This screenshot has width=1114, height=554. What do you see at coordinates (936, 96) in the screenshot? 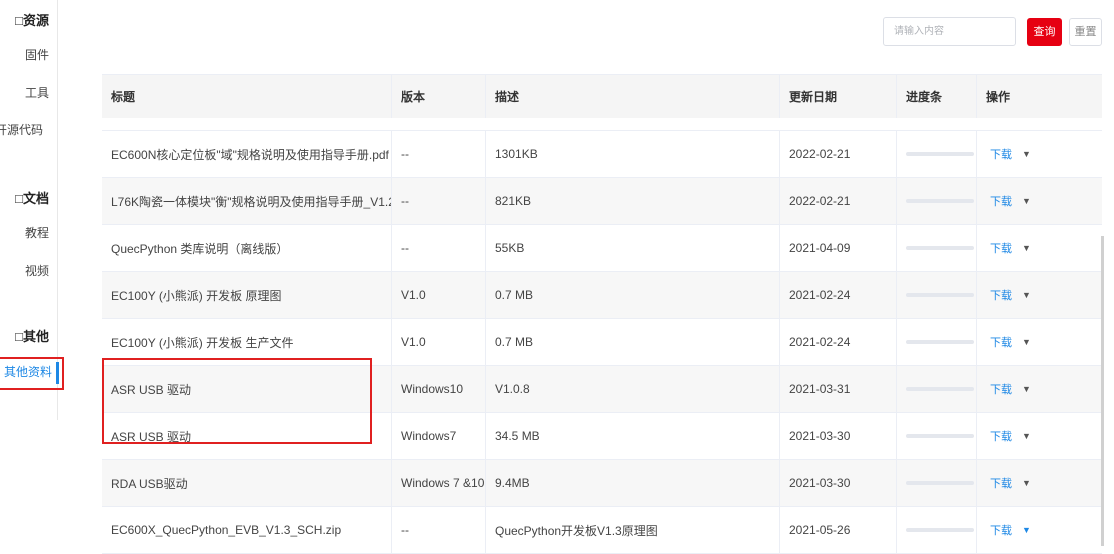
I see `column-header-progress: 进度条` at bounding box center [936, 96].